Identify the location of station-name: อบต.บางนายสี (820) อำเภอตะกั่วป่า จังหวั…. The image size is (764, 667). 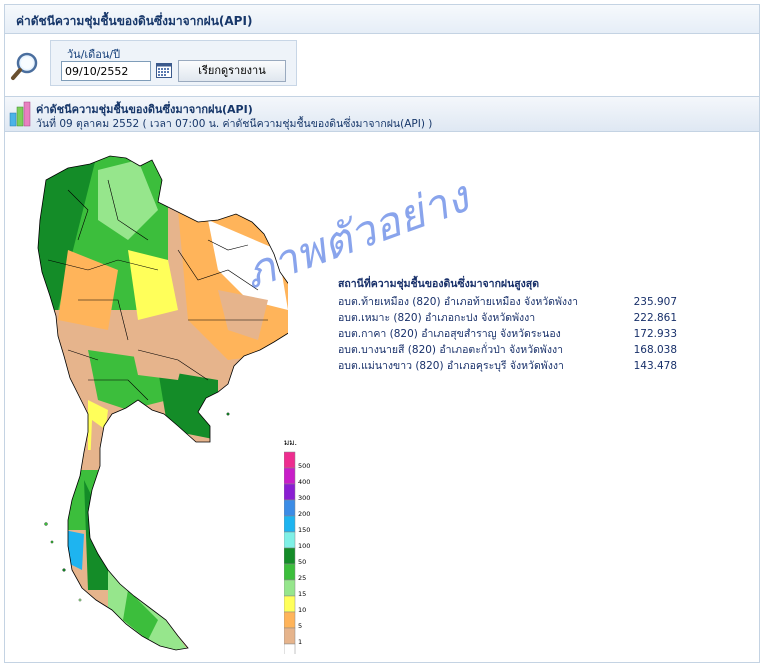
(450, 350).